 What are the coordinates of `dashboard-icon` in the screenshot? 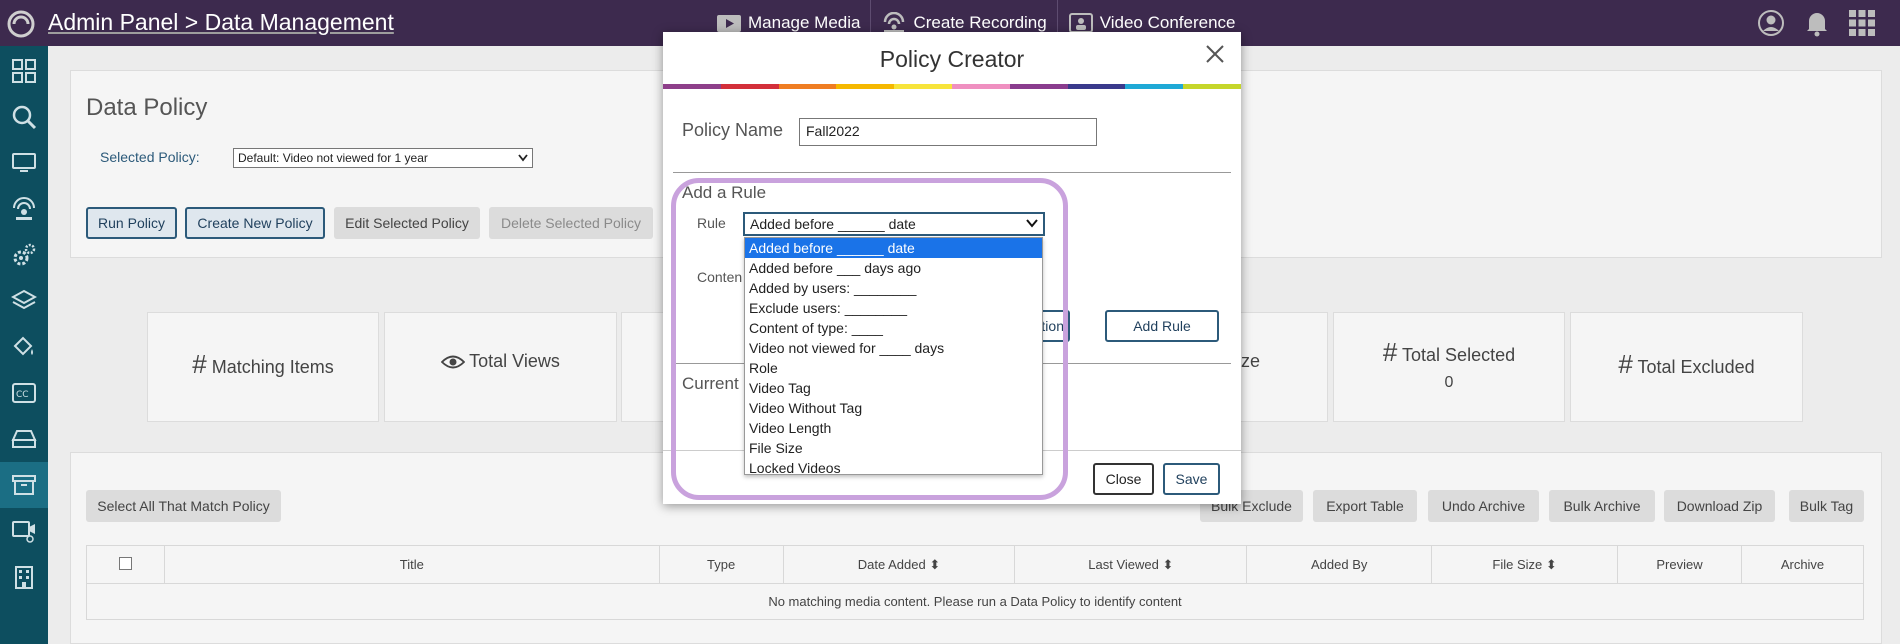 It's located at (24, 71).